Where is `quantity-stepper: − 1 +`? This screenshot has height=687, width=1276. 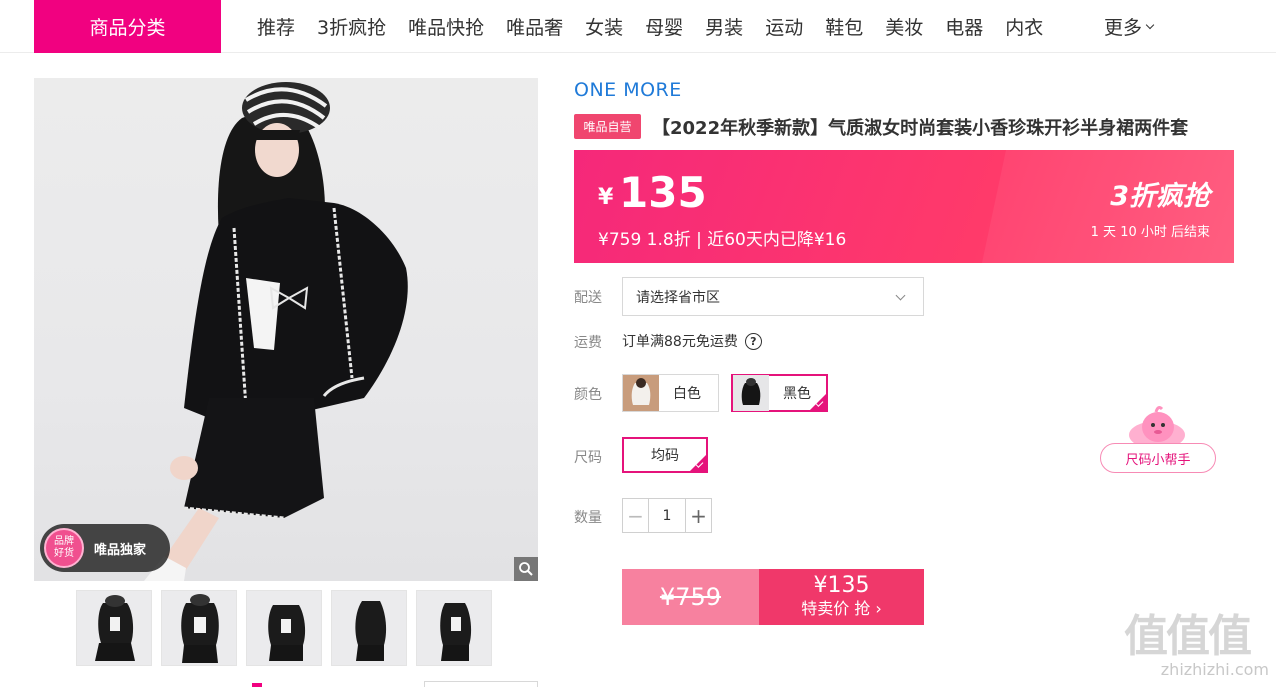
quantity-stepper: − 1 + is located at coordinates (667, 515).